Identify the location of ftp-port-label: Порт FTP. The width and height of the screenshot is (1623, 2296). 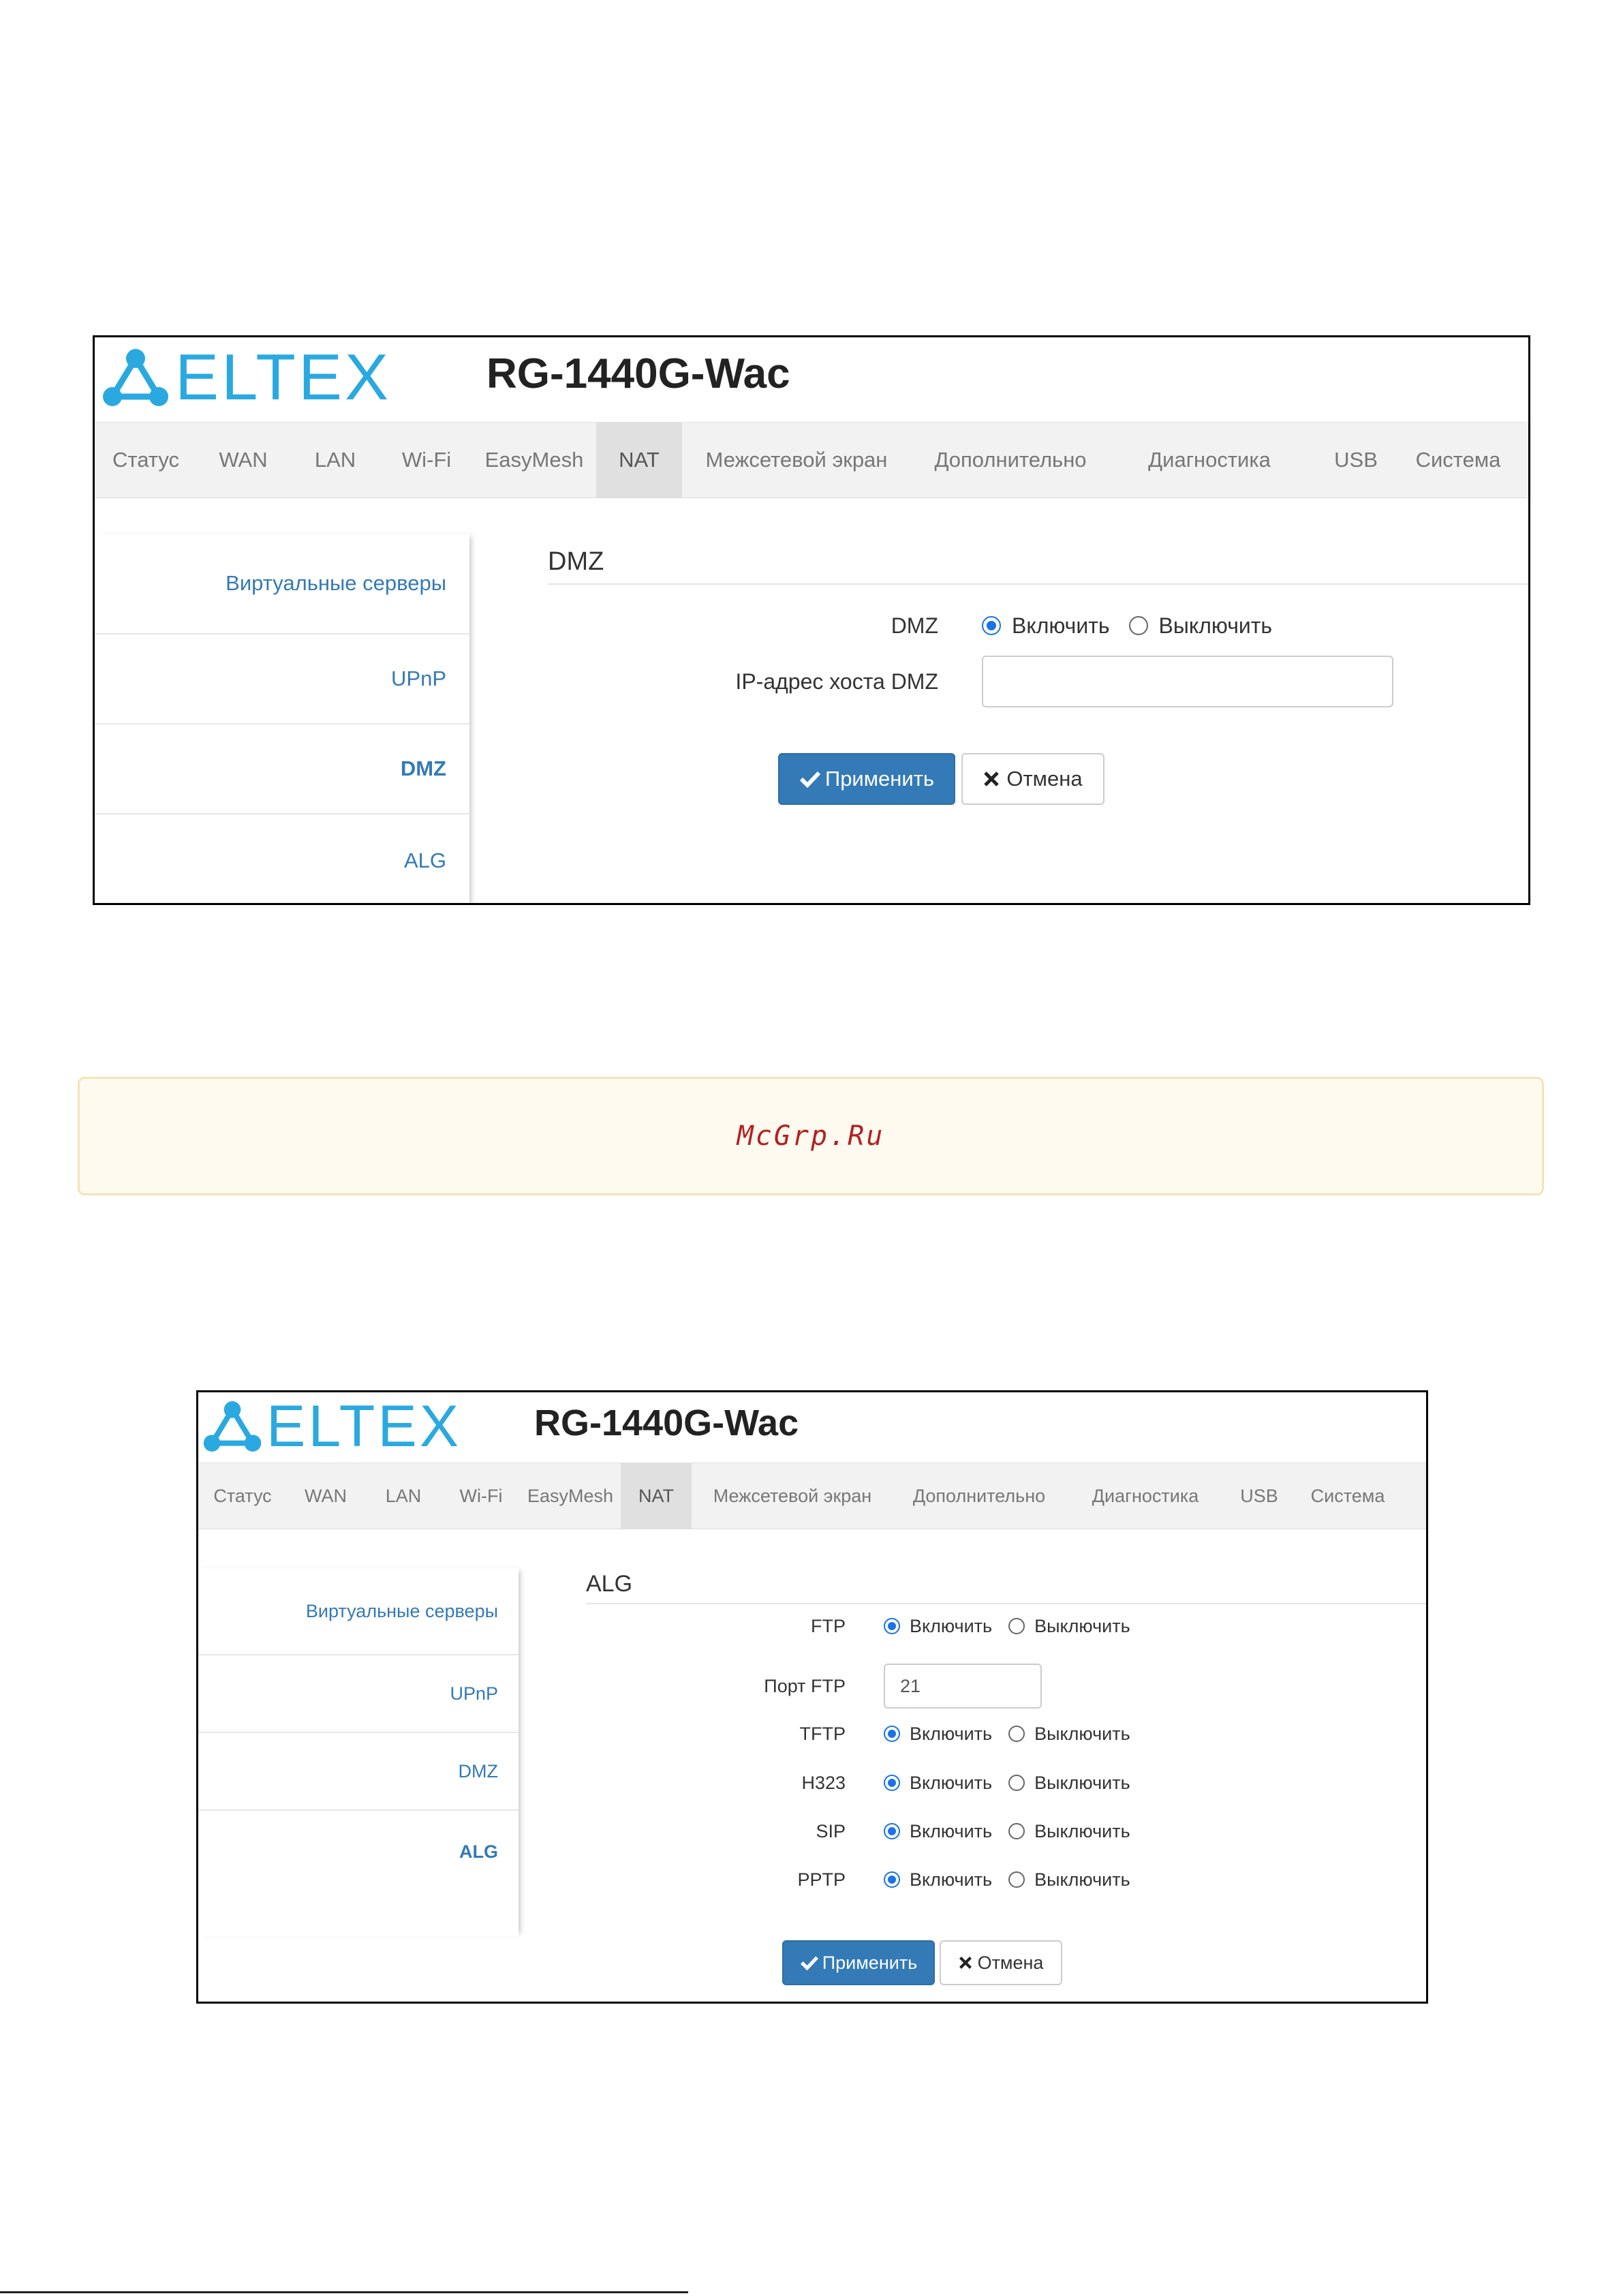
(805, 1686).